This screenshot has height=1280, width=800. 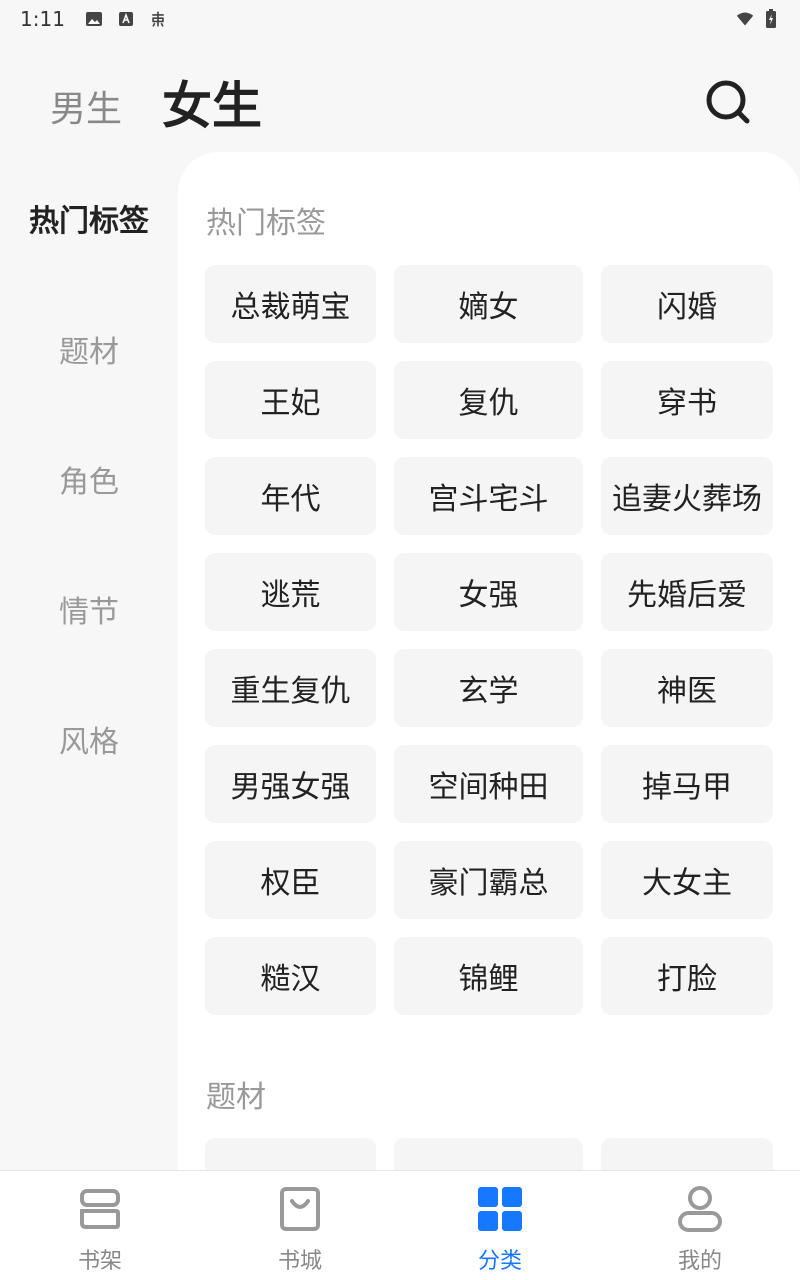 I want to click on battery-charging-icon, so click(x=771, y=18).